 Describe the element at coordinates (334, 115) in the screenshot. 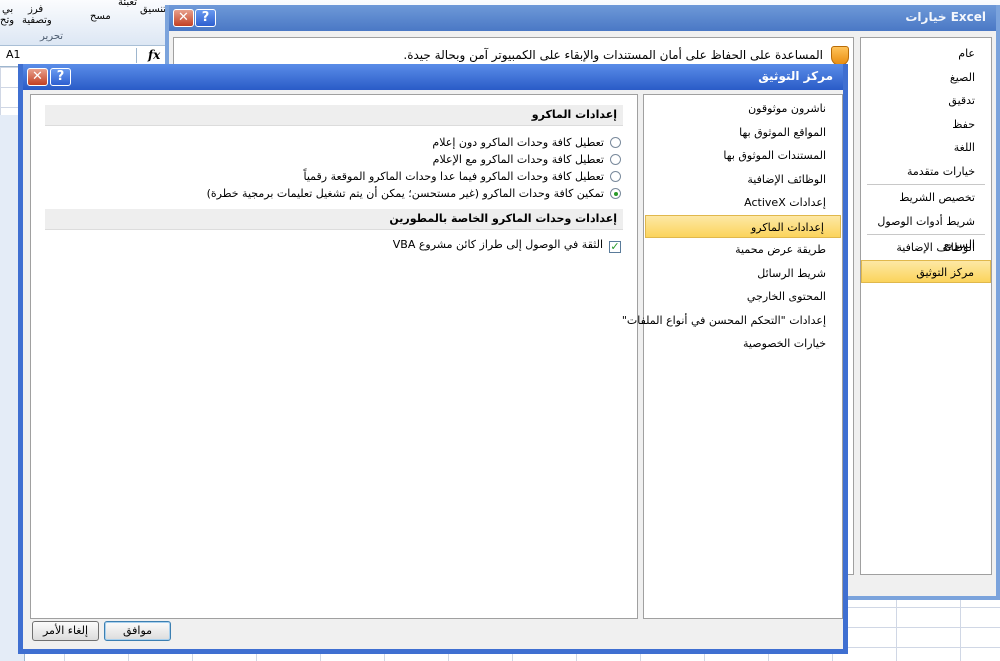

I see `macro-settings-heading: إعدادات الماكرو` at that location.